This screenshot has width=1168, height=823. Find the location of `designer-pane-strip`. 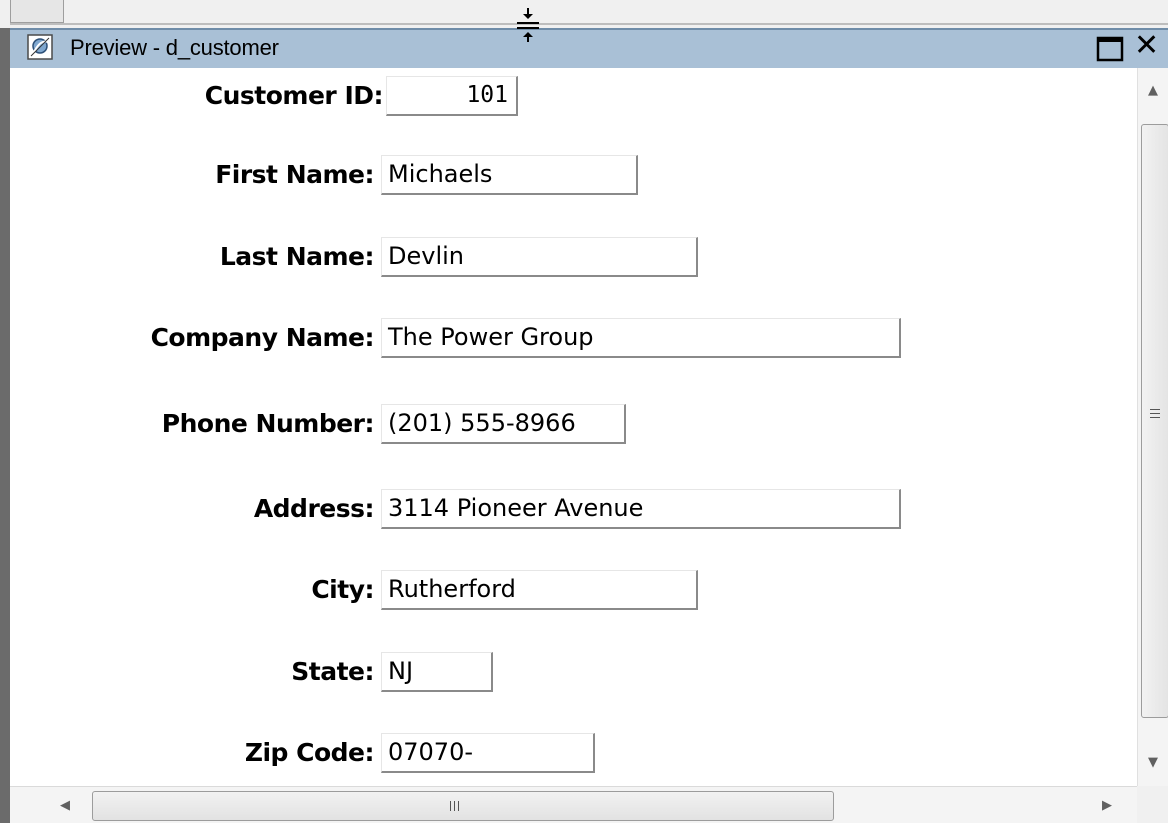

designer-pane-strip is located at coordinates (584, 14).